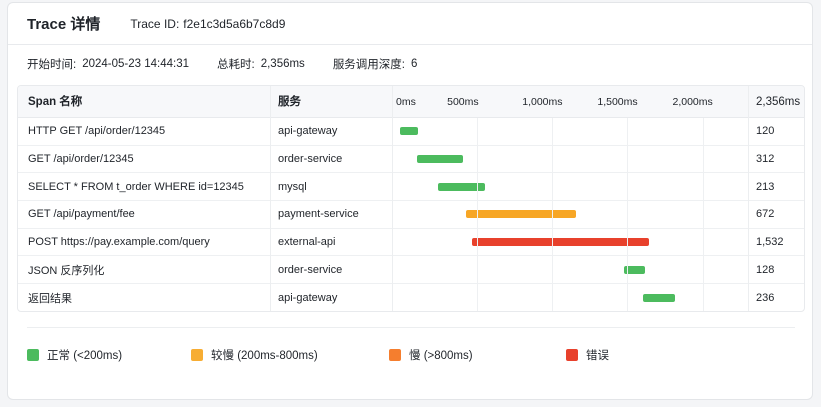  Describe the element at coordinates (85, 356) in the screenshot. I see `legend-label: 正常 (<200ms)` at that location.